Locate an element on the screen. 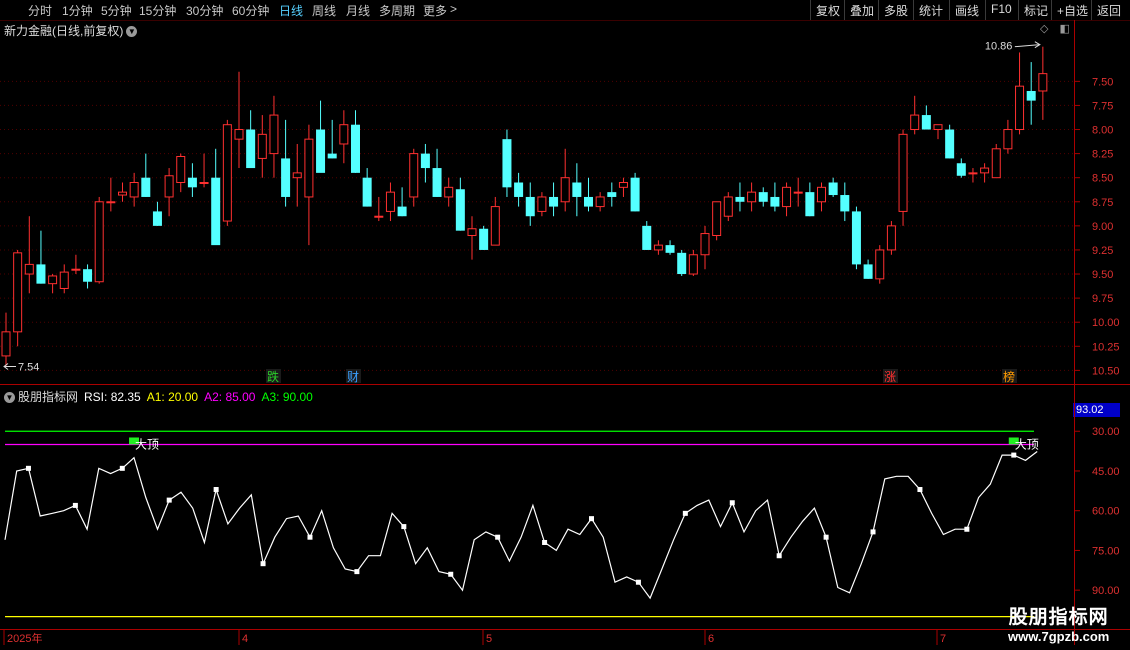  event-tag: 涨 is located at coordinates (890, 376).